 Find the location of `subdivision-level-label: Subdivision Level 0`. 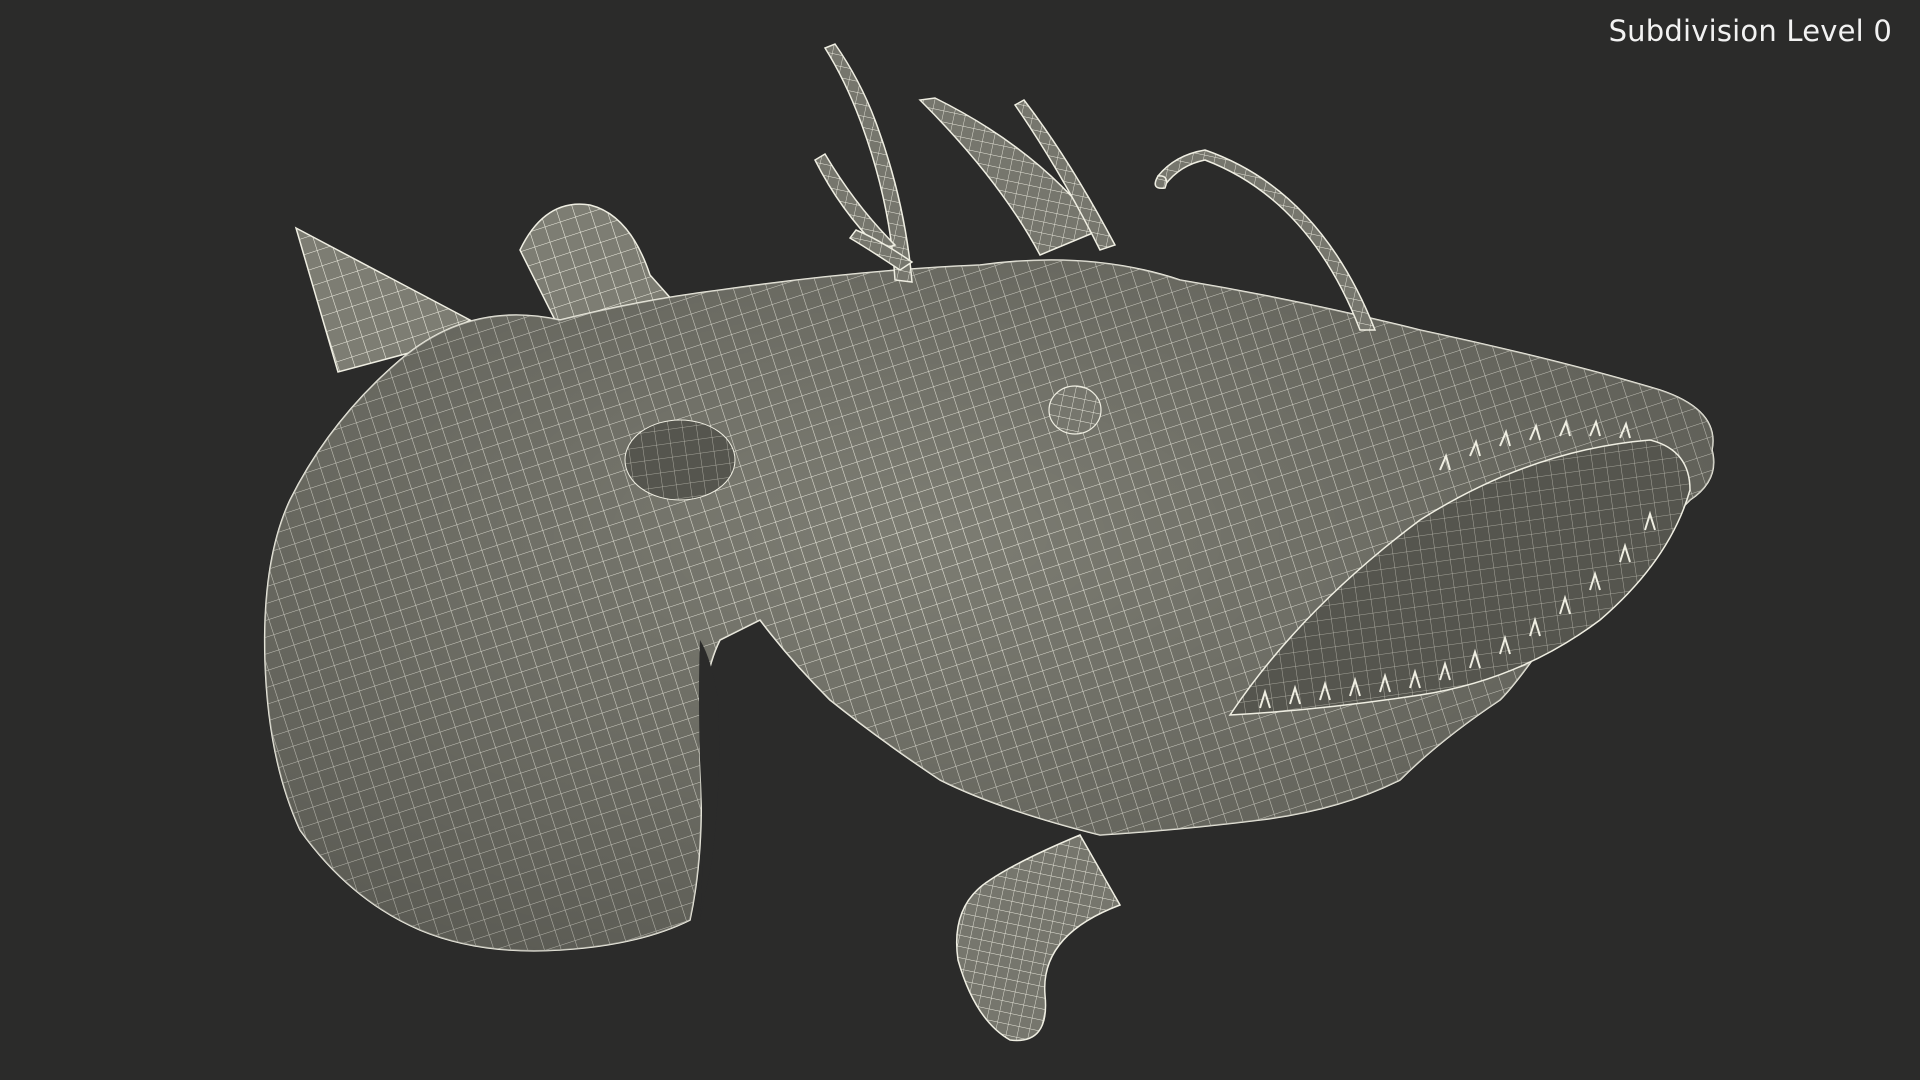

subdivision-level-label: Subdivision Level 0 is located at coordinates (1750, 31).